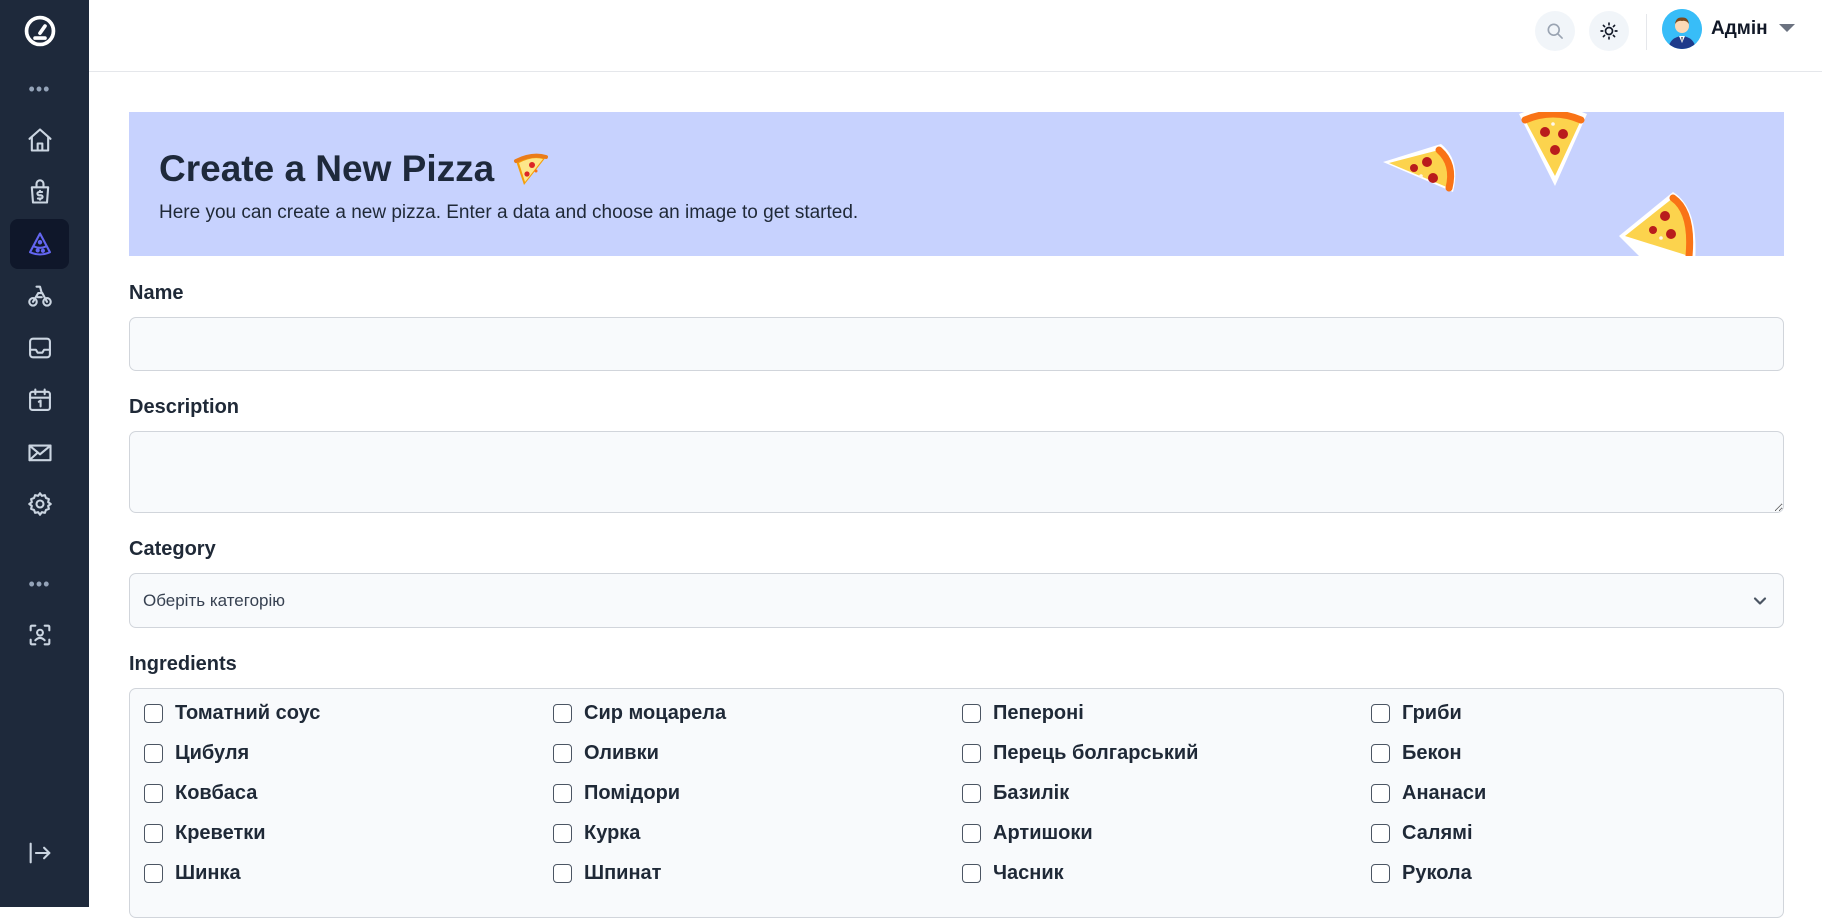 This screenshot has width=1822, height=918. I want to click on pizza-icon, so click(39, 244).